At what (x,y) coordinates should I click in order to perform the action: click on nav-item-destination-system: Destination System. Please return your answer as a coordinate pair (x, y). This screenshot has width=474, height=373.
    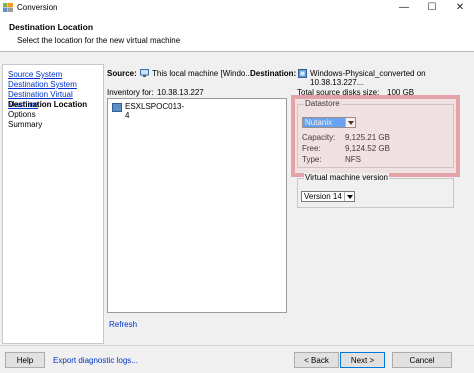
    Looking at the image, I should click on (42, 85).